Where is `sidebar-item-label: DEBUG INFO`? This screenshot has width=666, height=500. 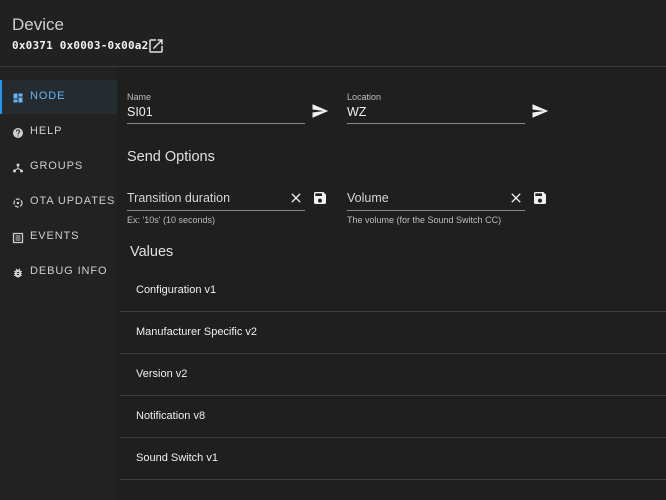
sidebar-item-label: DEBUG INFO is located at coordinates (69, 271).